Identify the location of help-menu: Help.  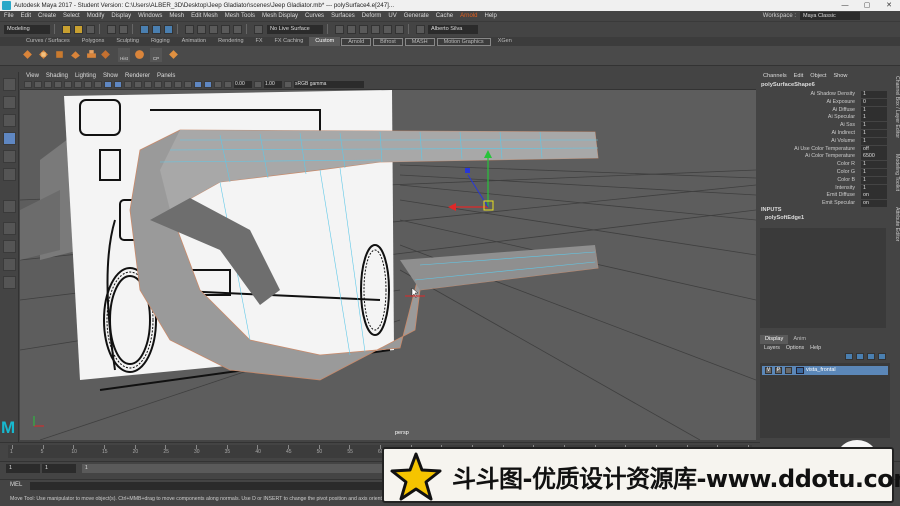
(815, 348).